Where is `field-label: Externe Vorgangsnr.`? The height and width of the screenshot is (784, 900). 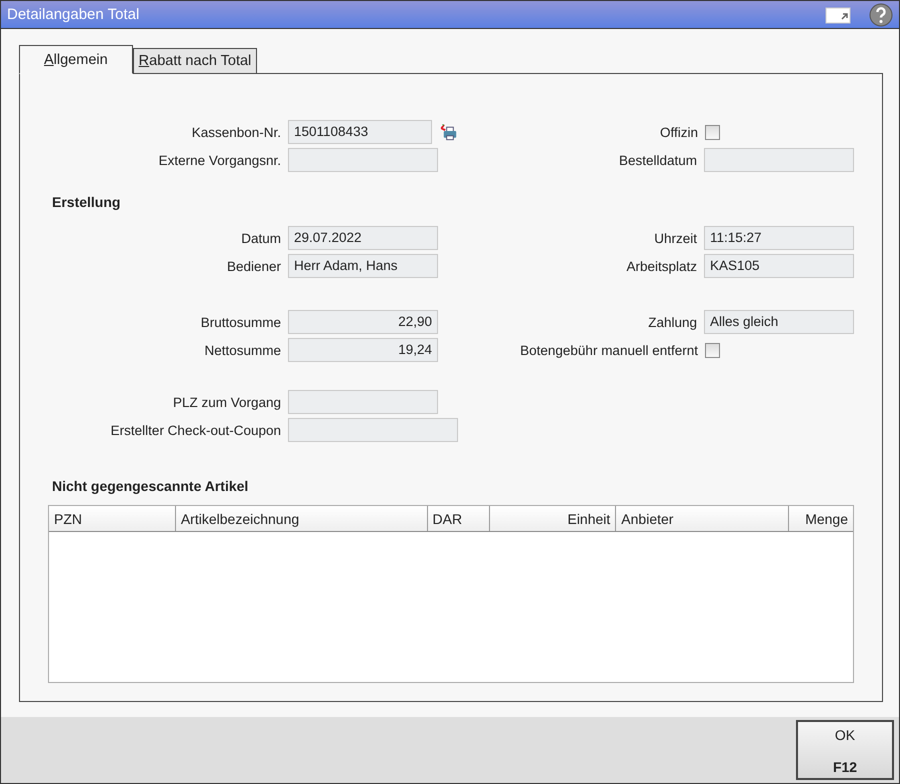 field-label: Externe Vorgangsnr. is located at coordinates (219, 160).